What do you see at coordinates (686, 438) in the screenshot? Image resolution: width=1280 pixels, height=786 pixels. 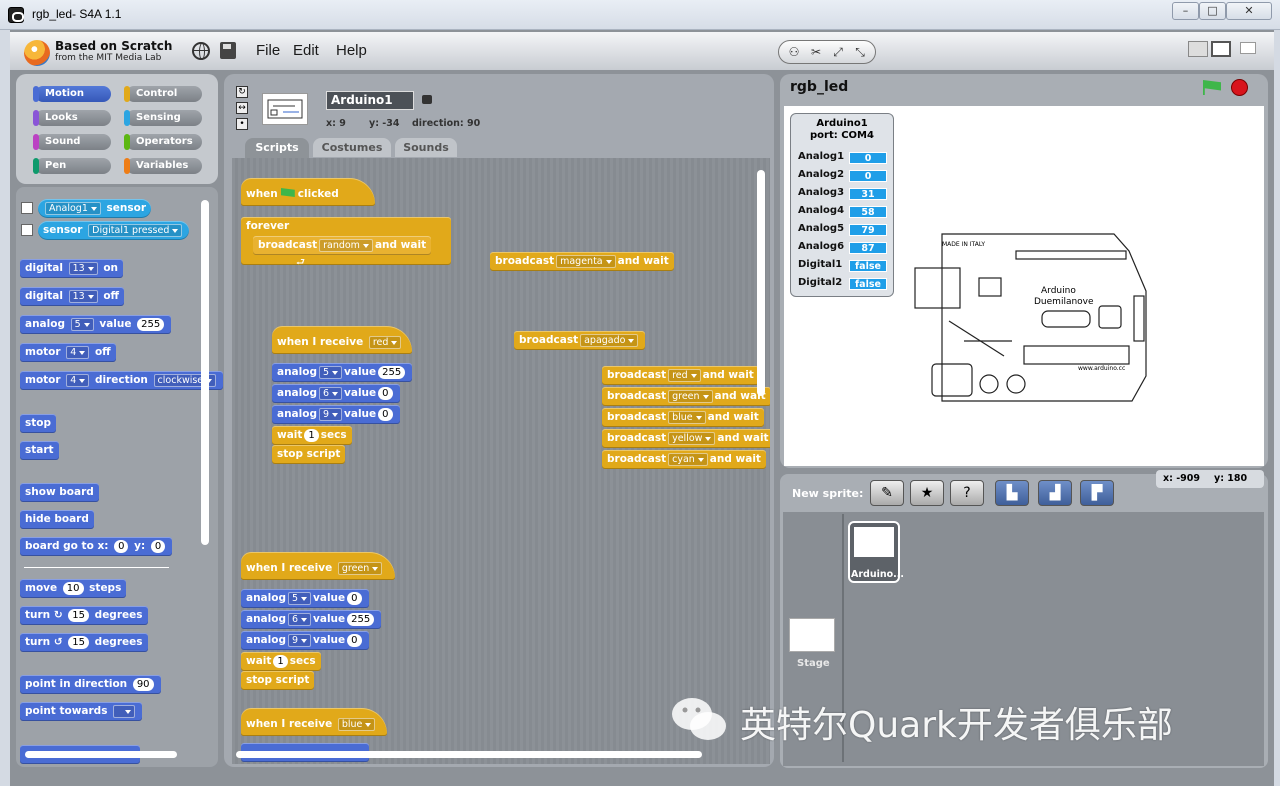 I see `broadcast-yellow-wait: broadcast yellow and wait` at bounding box center [686, 438].